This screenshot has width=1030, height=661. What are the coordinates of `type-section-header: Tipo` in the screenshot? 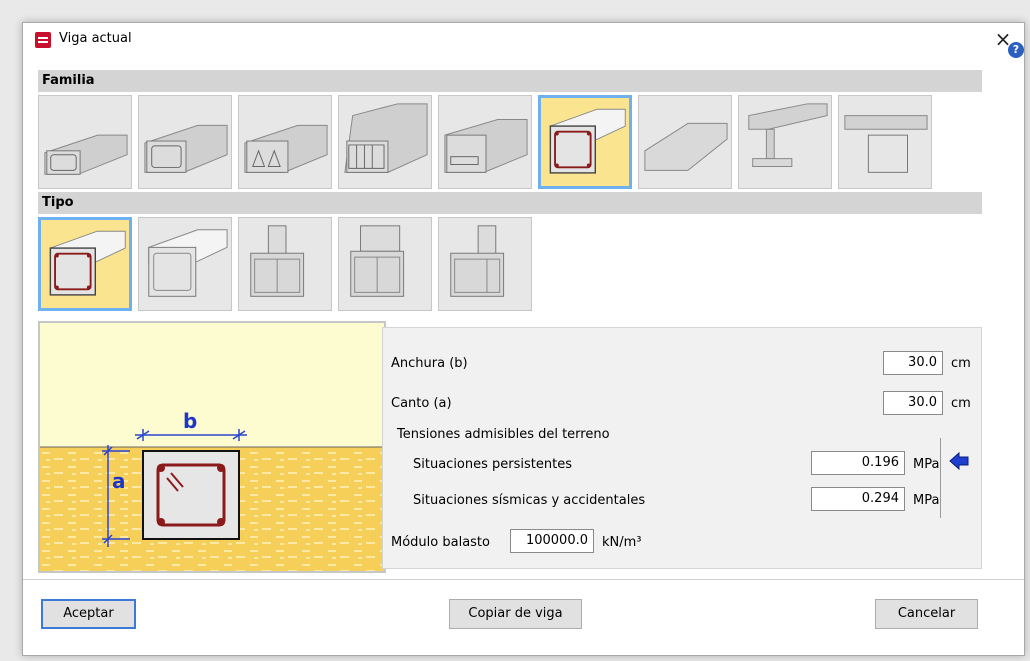 It's located at (510, 203).